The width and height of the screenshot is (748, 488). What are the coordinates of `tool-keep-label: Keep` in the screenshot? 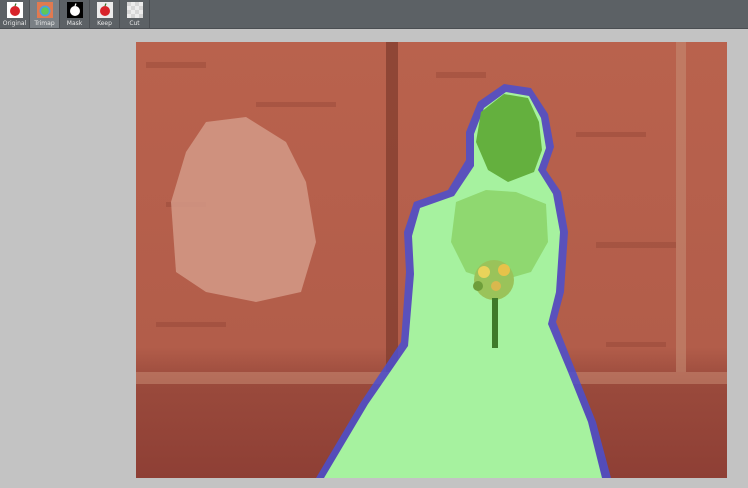 It's located at (104, 23).